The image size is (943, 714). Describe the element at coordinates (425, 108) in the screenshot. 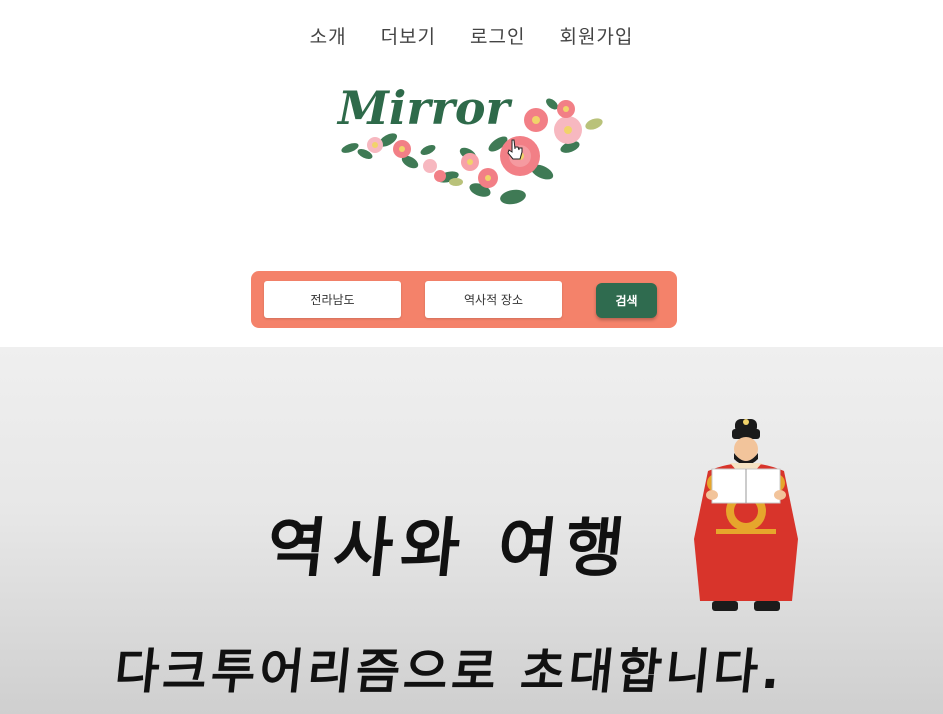

I see `logo-text: Mirror` at that location.